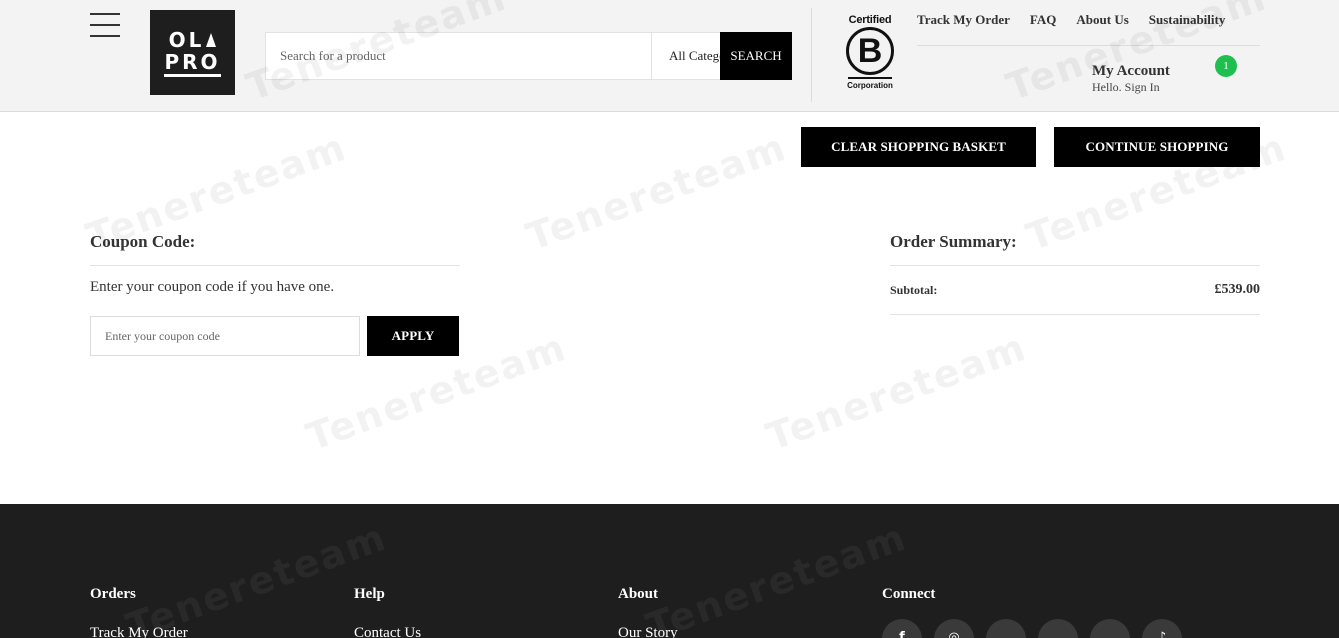 The height and width of the screenshot is (638, 1339). Describe the element at coordinates (648, 612) in the screenshot. I see `footer-column-about: About Our Story` at that location.